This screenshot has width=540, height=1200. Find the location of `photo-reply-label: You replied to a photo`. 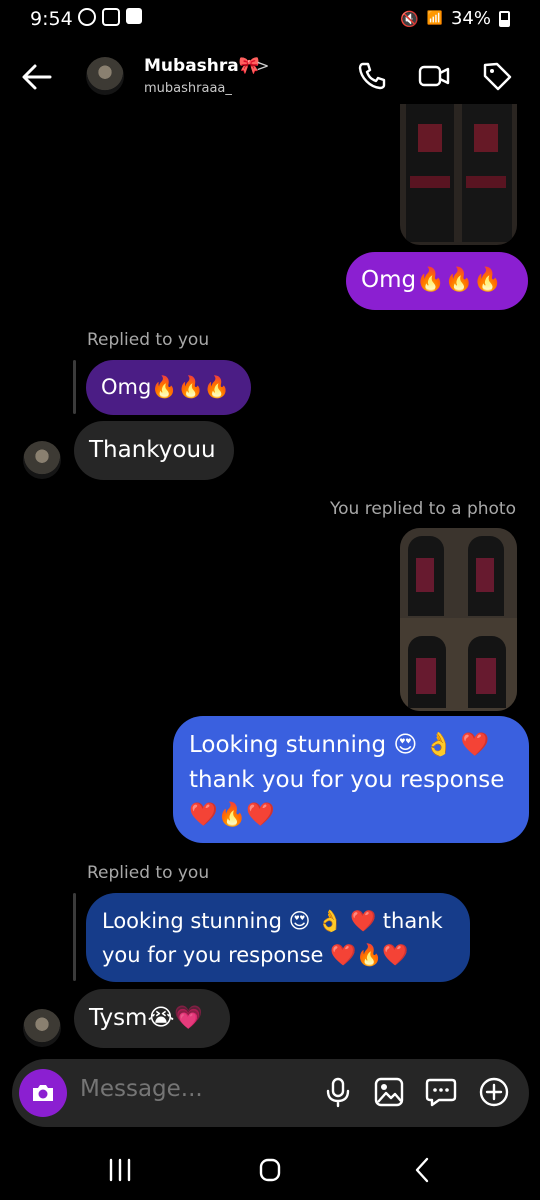

photo-reply-label: You replied to a photo is located at coordinates (423, 509).